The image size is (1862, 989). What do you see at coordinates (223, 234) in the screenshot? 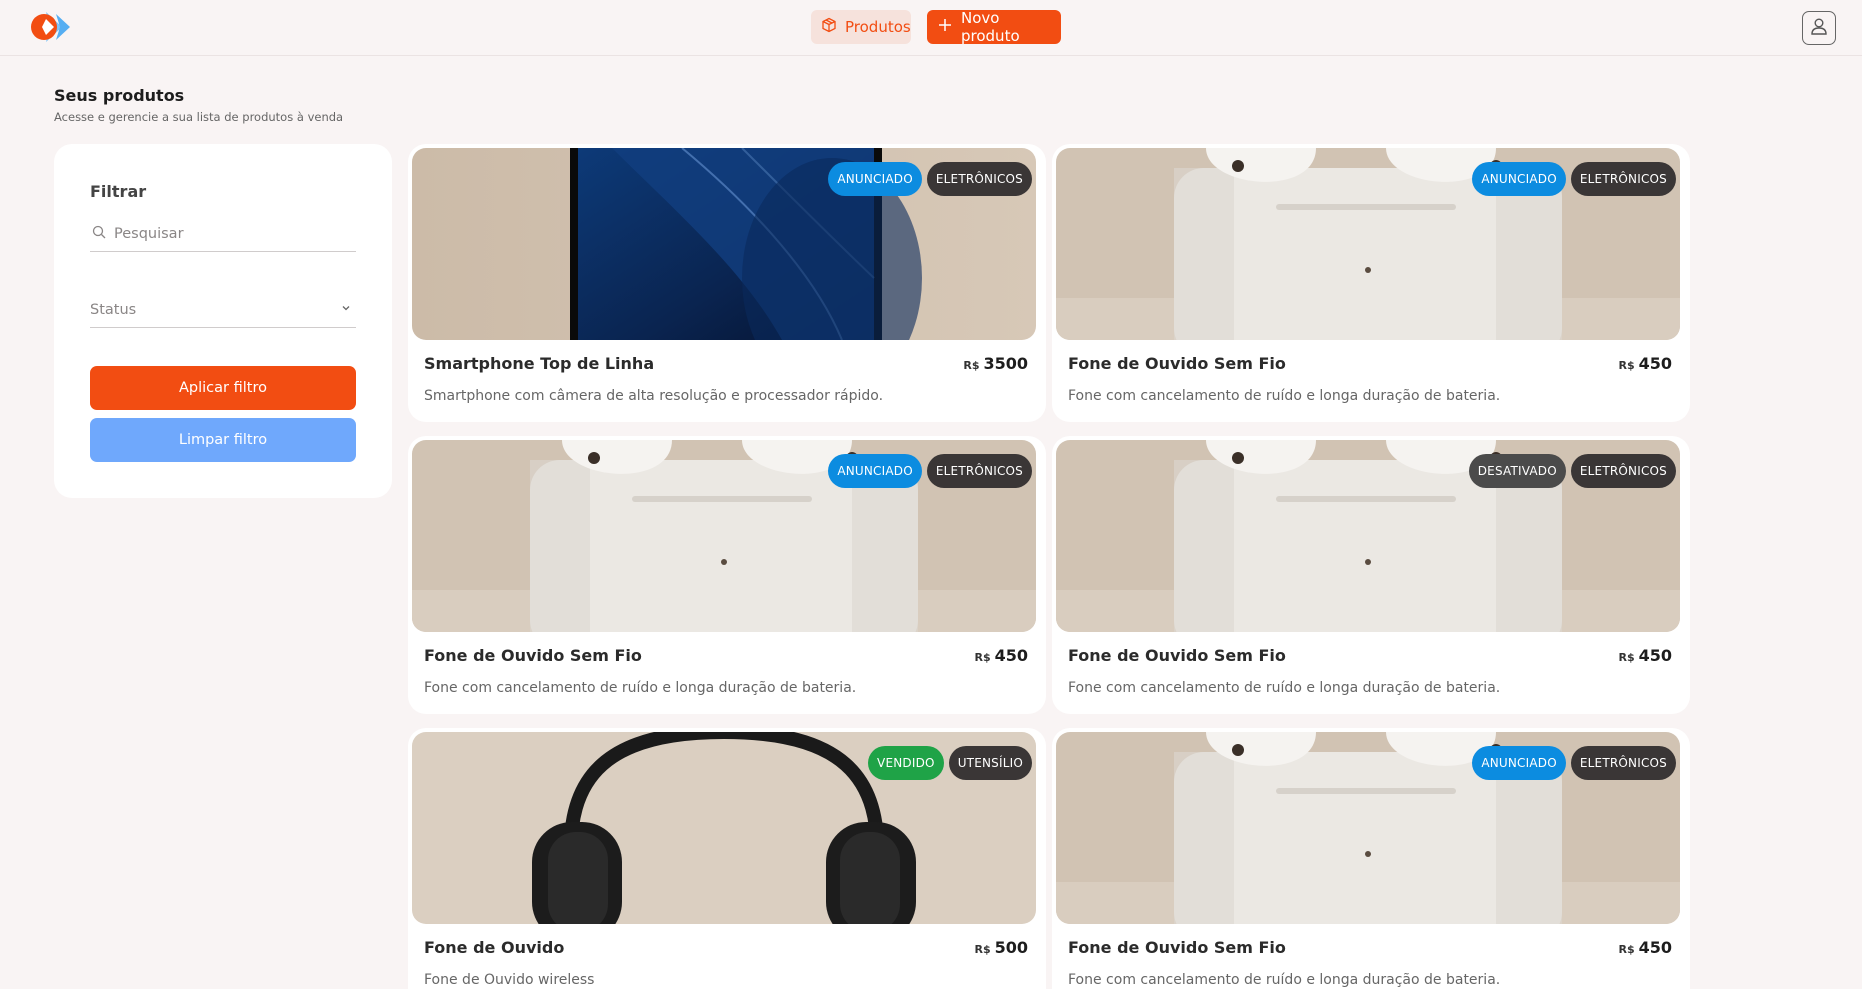
I see `search-input: Pesquisar` at bounding box center [223, 234].